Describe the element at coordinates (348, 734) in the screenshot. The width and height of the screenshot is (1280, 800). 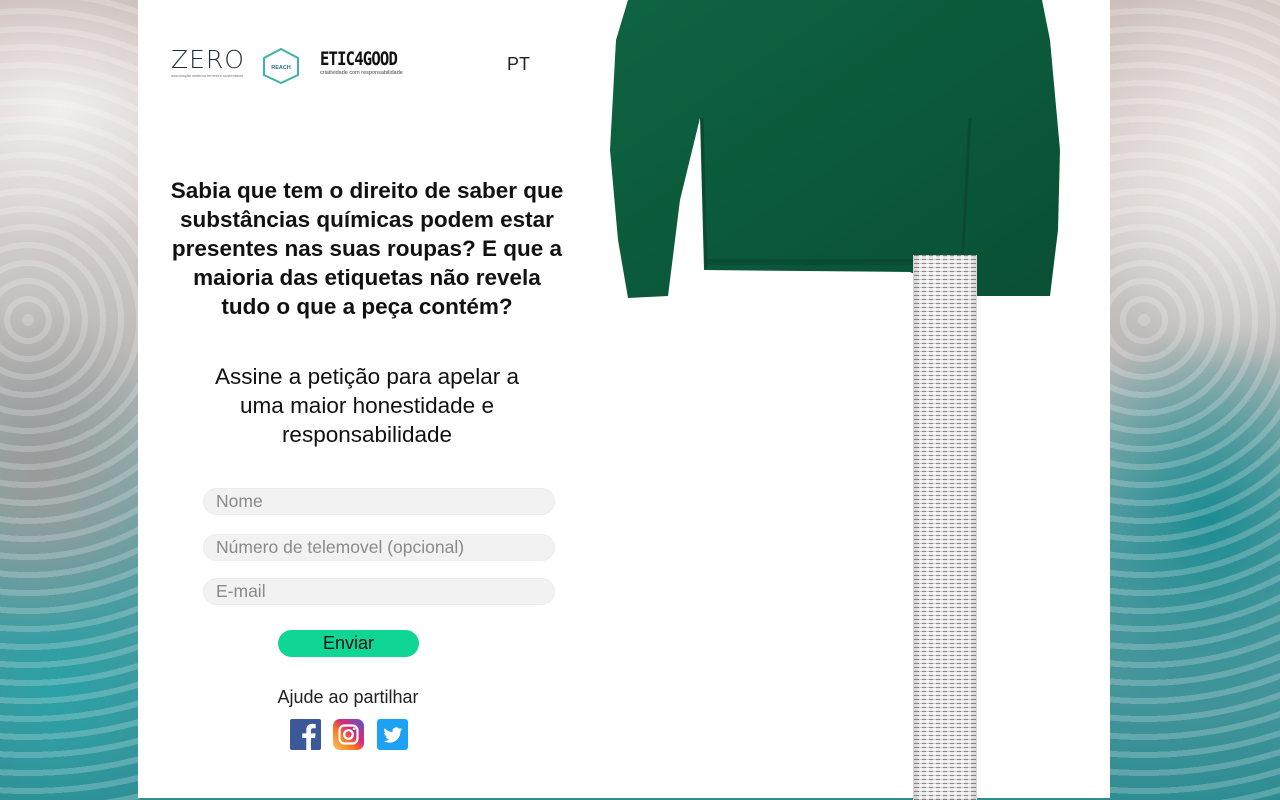
I see `instagram-icon` at that location.